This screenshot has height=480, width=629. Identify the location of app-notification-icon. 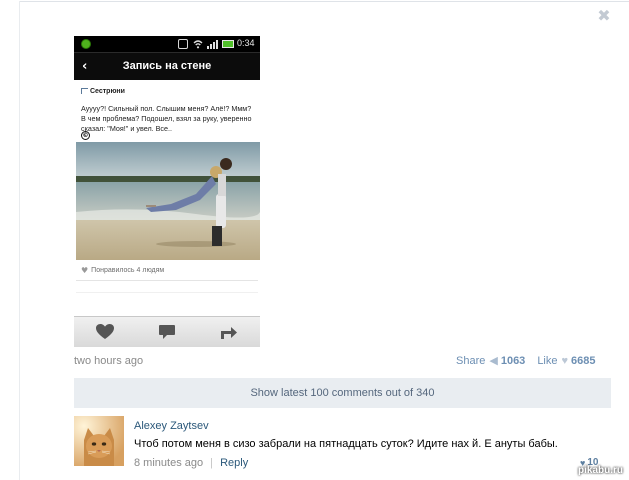
(86, 44).